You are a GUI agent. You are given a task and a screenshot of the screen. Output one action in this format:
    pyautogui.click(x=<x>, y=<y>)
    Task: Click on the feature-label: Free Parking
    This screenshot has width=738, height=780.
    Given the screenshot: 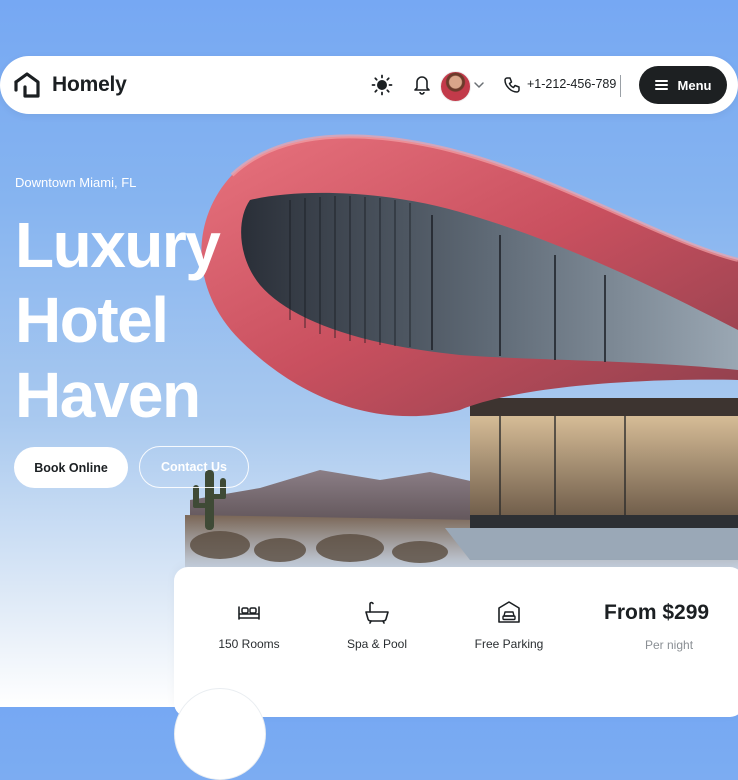 What is the action you would take?
    pyautogui.click(x=509, y=644)
    